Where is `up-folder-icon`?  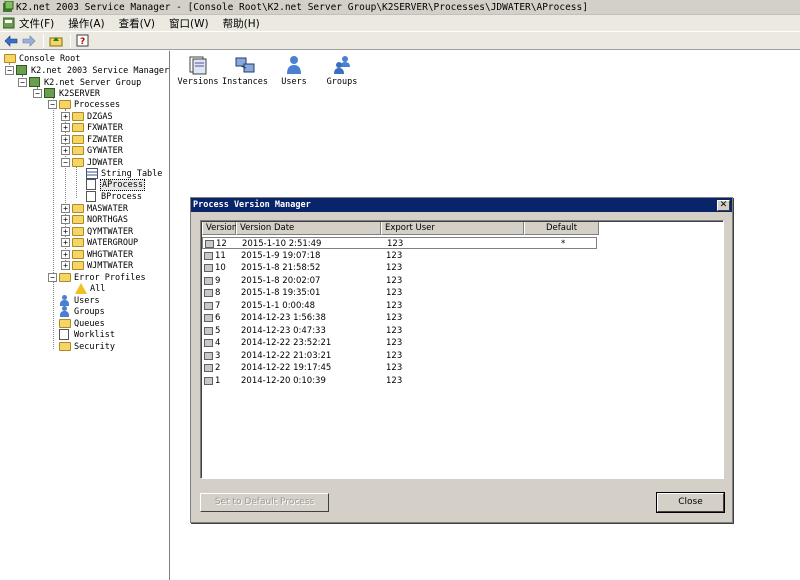
up-folder-icon is located at coordinates (56, 40).